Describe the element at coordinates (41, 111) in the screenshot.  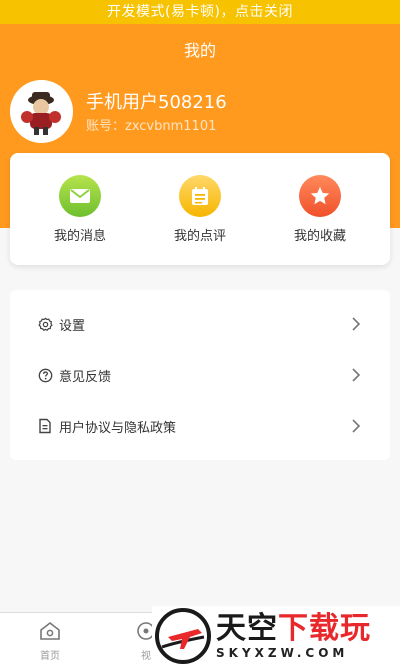
I see `avatar` at that location.